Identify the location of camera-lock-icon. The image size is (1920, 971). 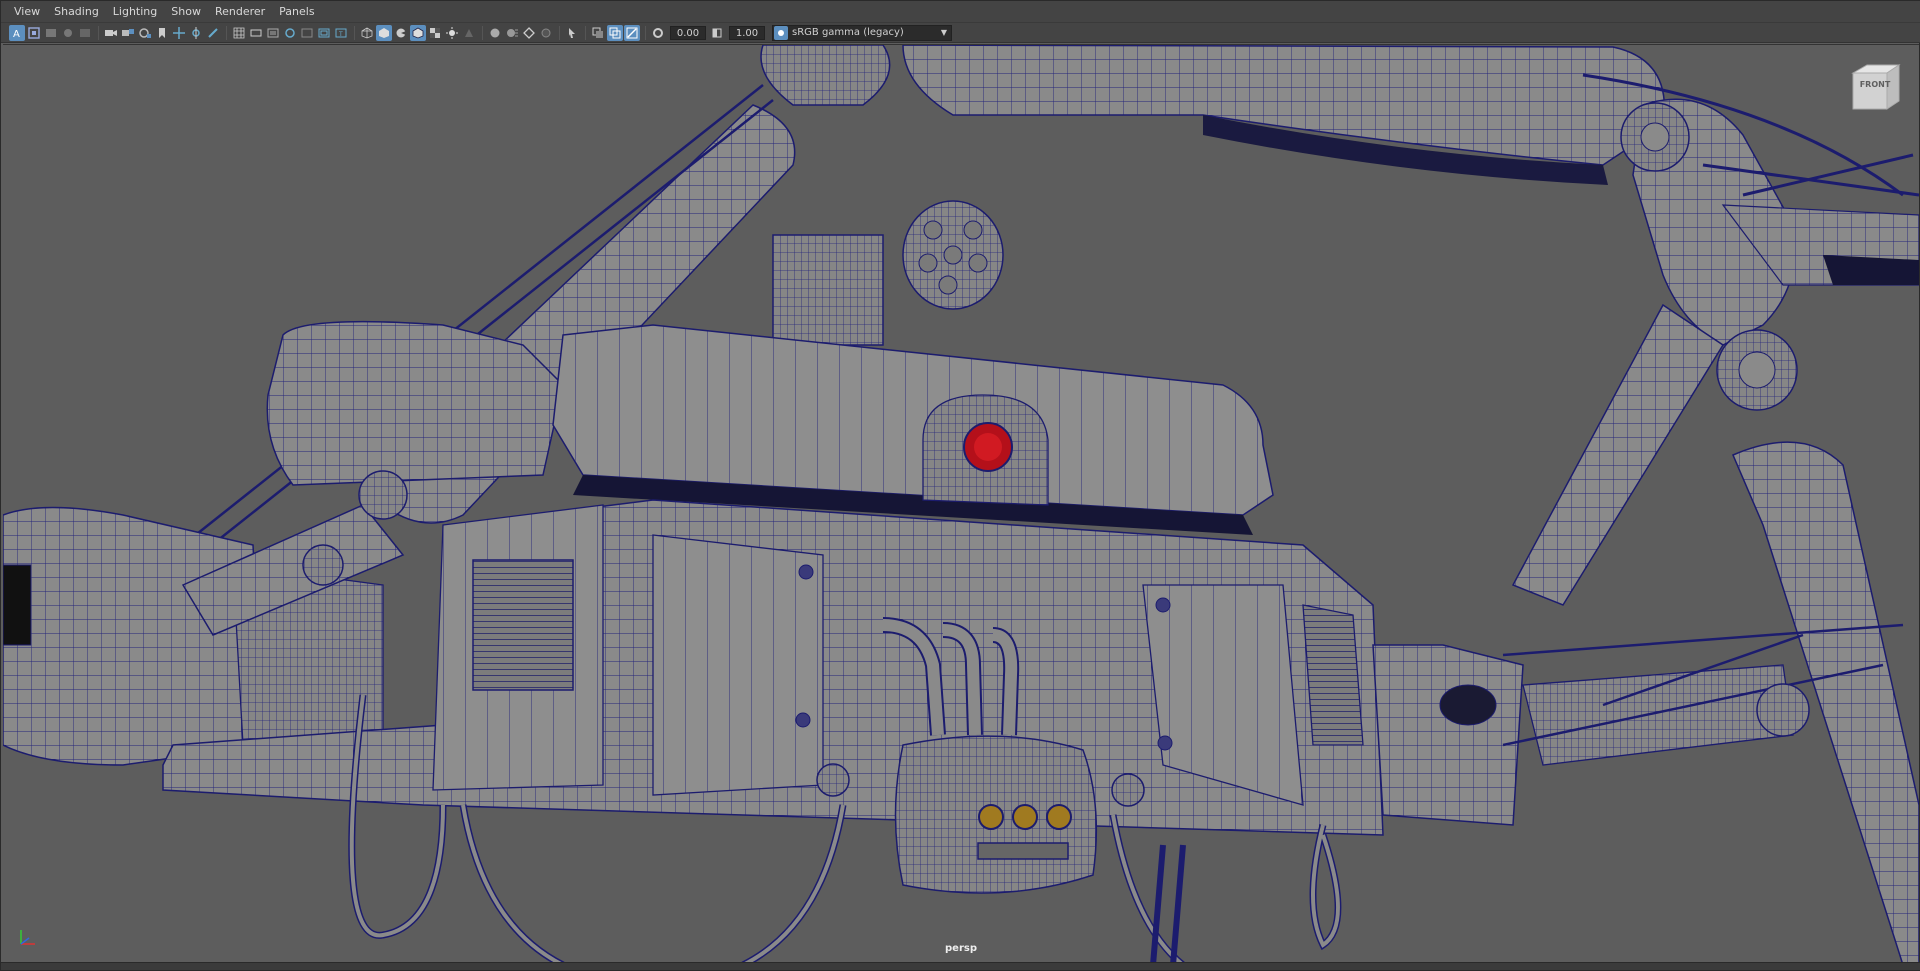
(128, 33).